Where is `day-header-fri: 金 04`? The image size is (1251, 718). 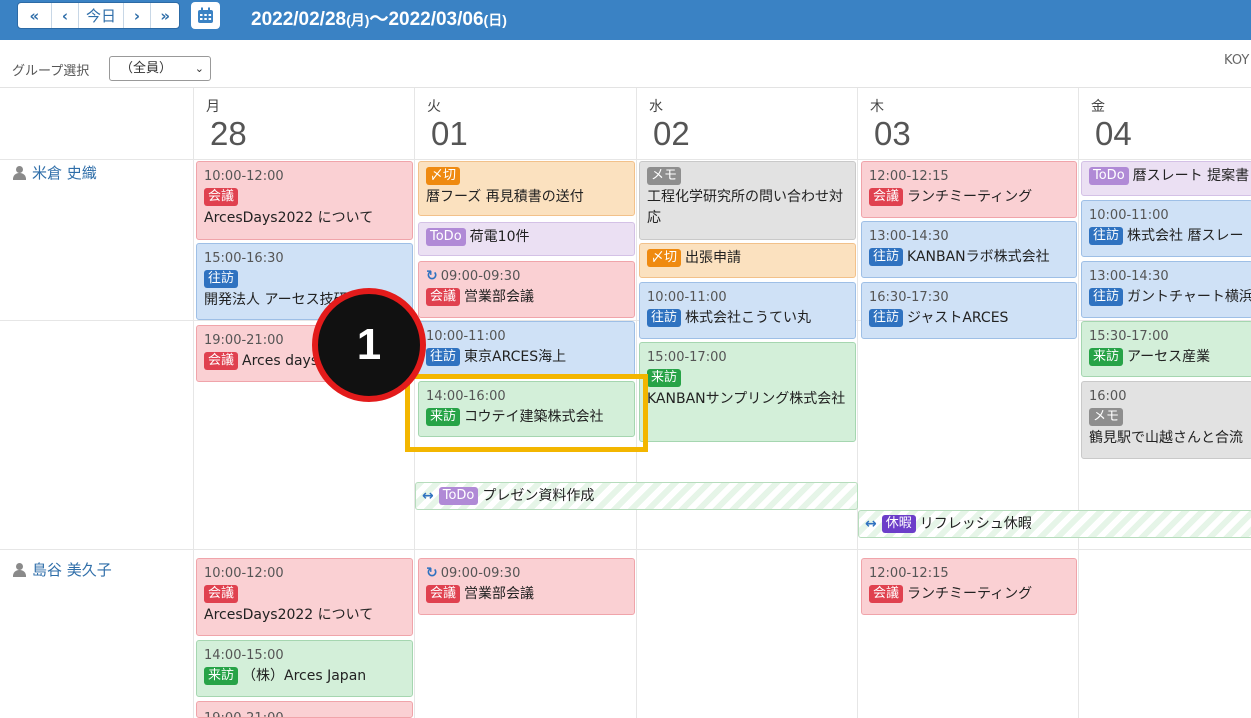
day-header-fri: 金 04 is located at coordinates (1111, 125).